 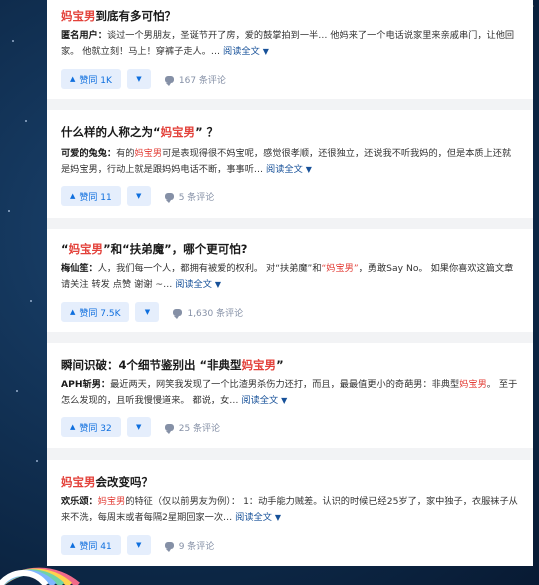 I want to click on action-bar: ▲ 赞同 1K ▼ 167 条评论, so click(x=143, y=79).